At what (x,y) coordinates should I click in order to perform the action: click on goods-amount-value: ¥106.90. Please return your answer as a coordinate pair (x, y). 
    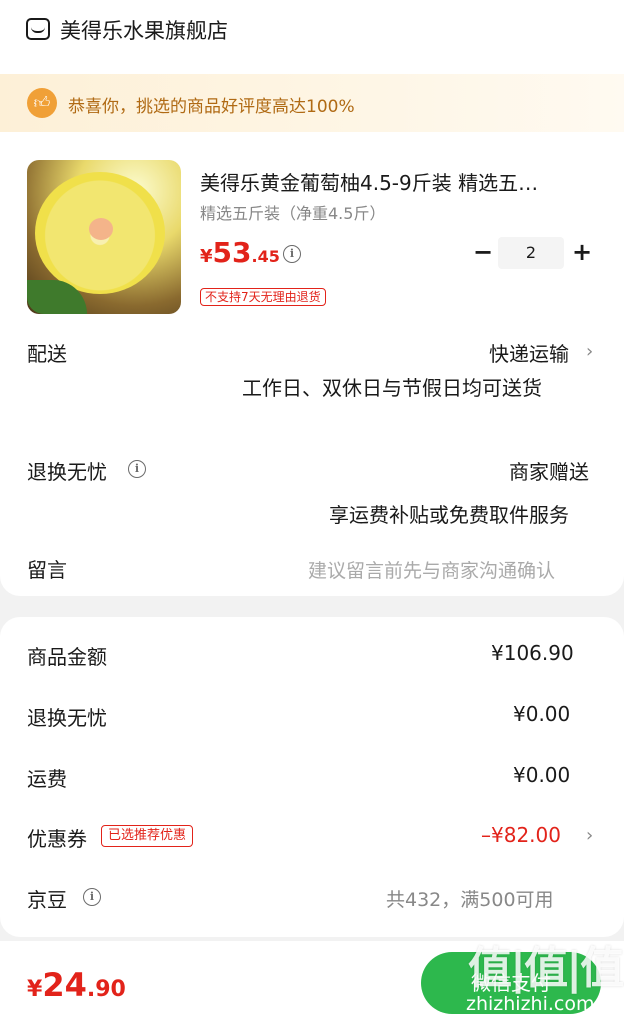
    Looking at the image, I should click on (532, 653).